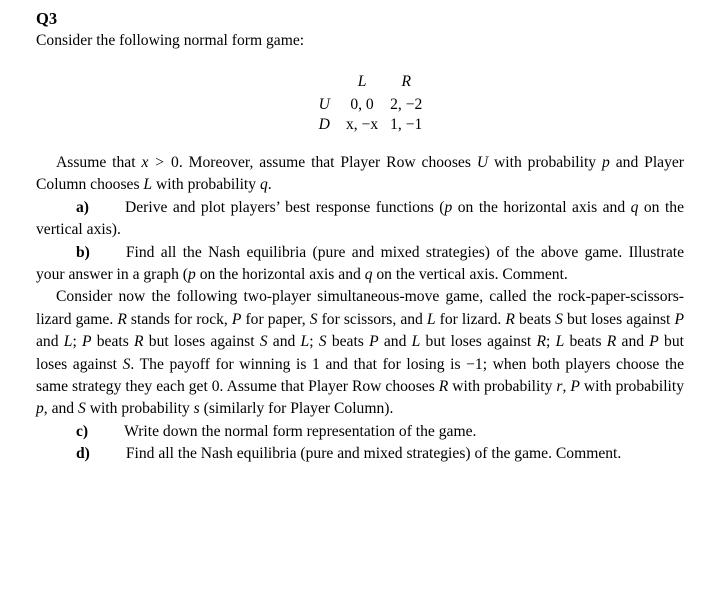 The image size is (714, 589). What do you see at coordinates (83, 252) in the screenshot?
I see `item-label-b: b)` at bounding box center [83, 252].